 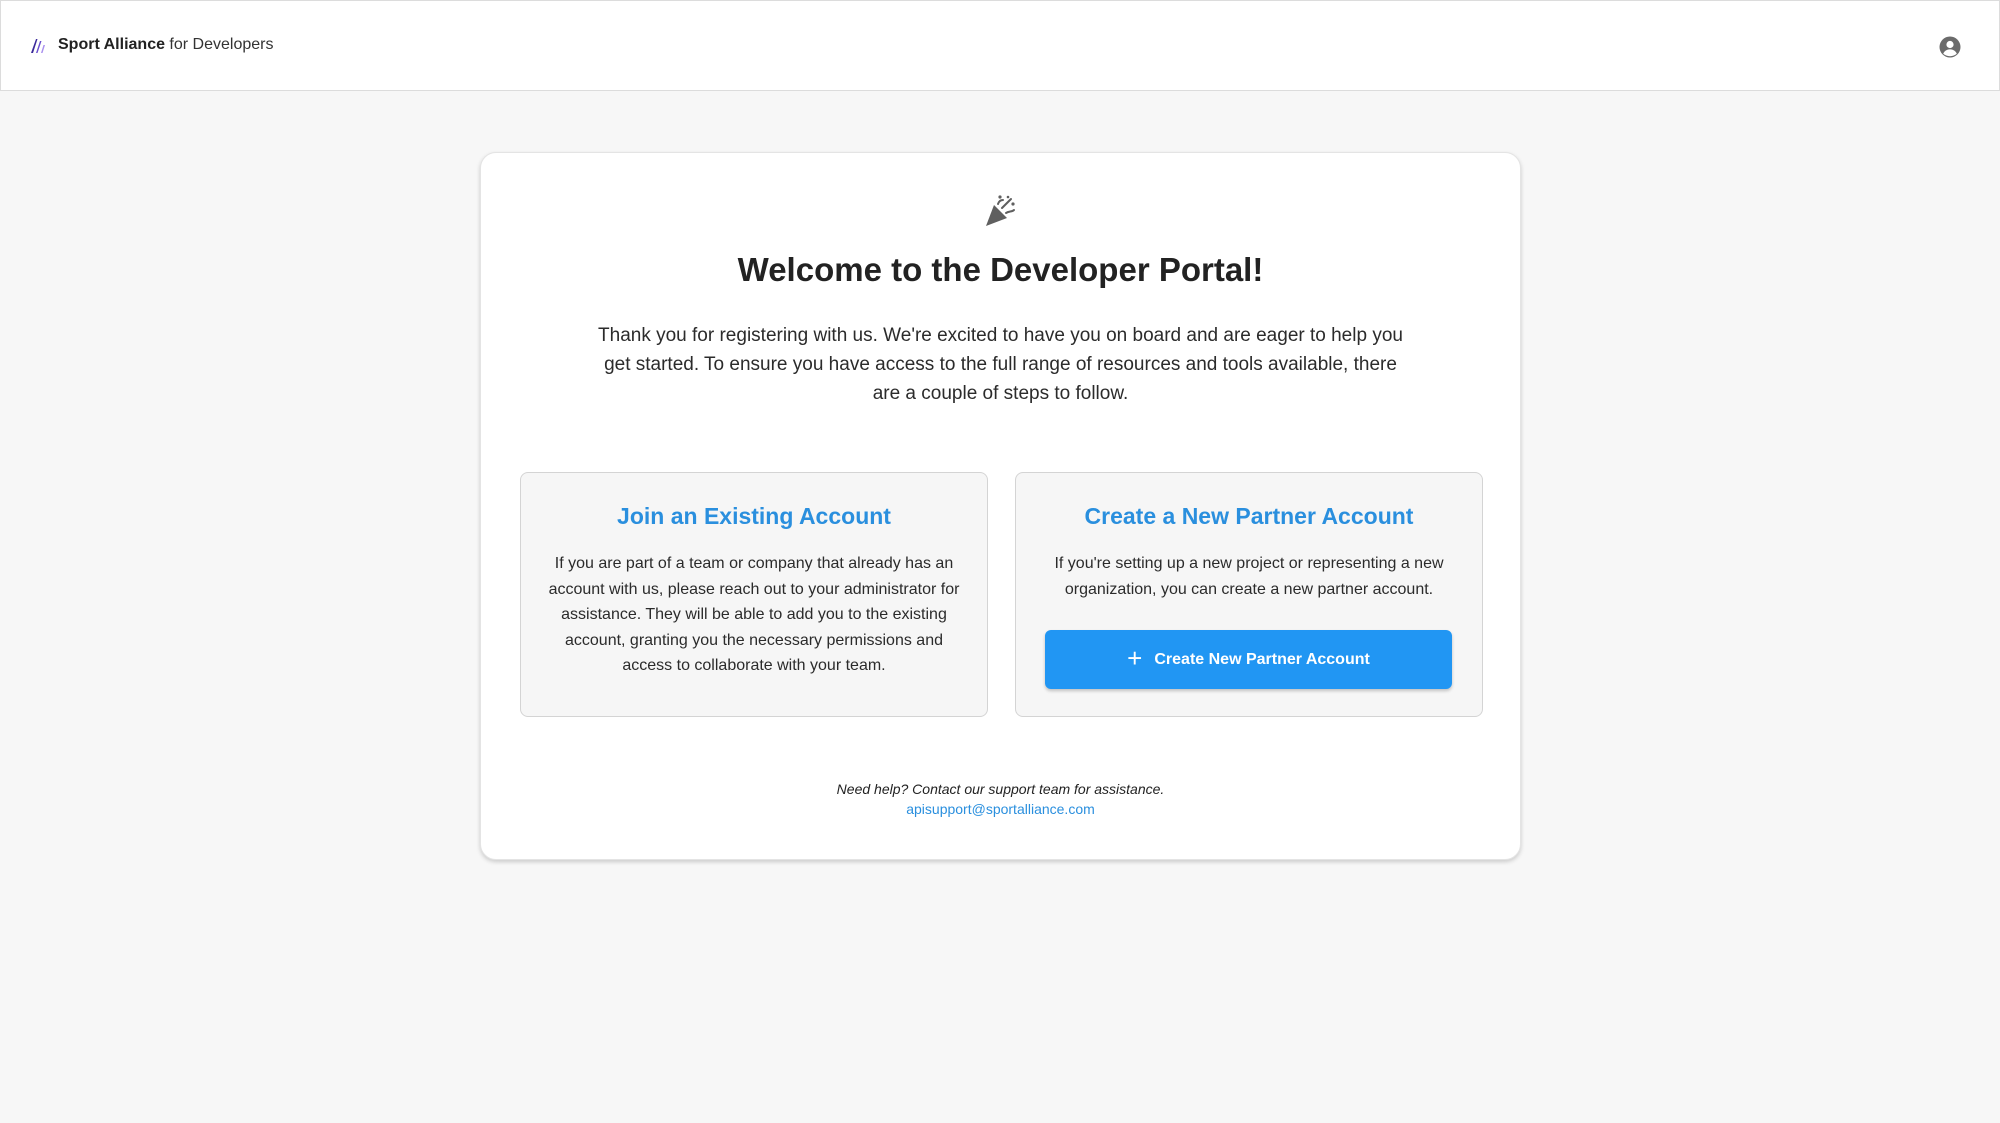 What do you see at coordinates (754, 516) in the screenshot?
I see `join-existing-account-title: Join an Existing Account` at bounding box center [754, 516].